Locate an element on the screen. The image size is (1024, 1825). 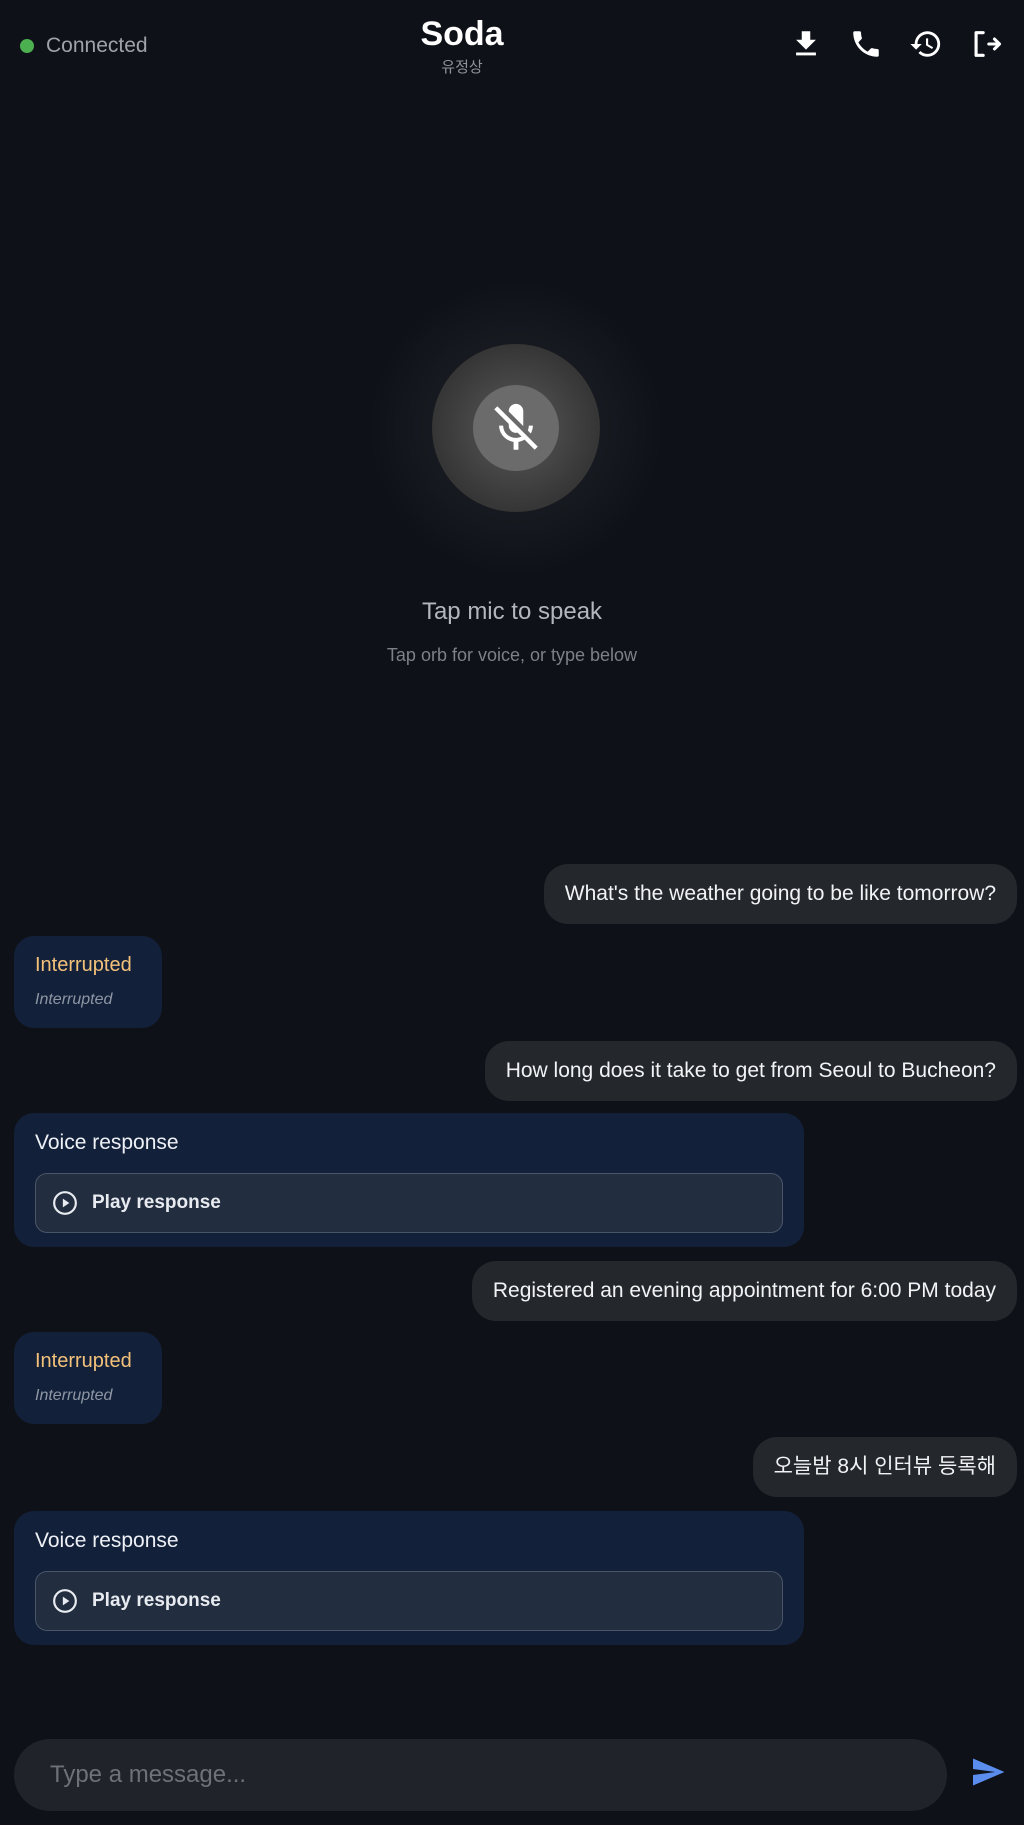
user-message: 오늘밤 8시 인터뷰 등록해 is located at coordinates (884, 1467).